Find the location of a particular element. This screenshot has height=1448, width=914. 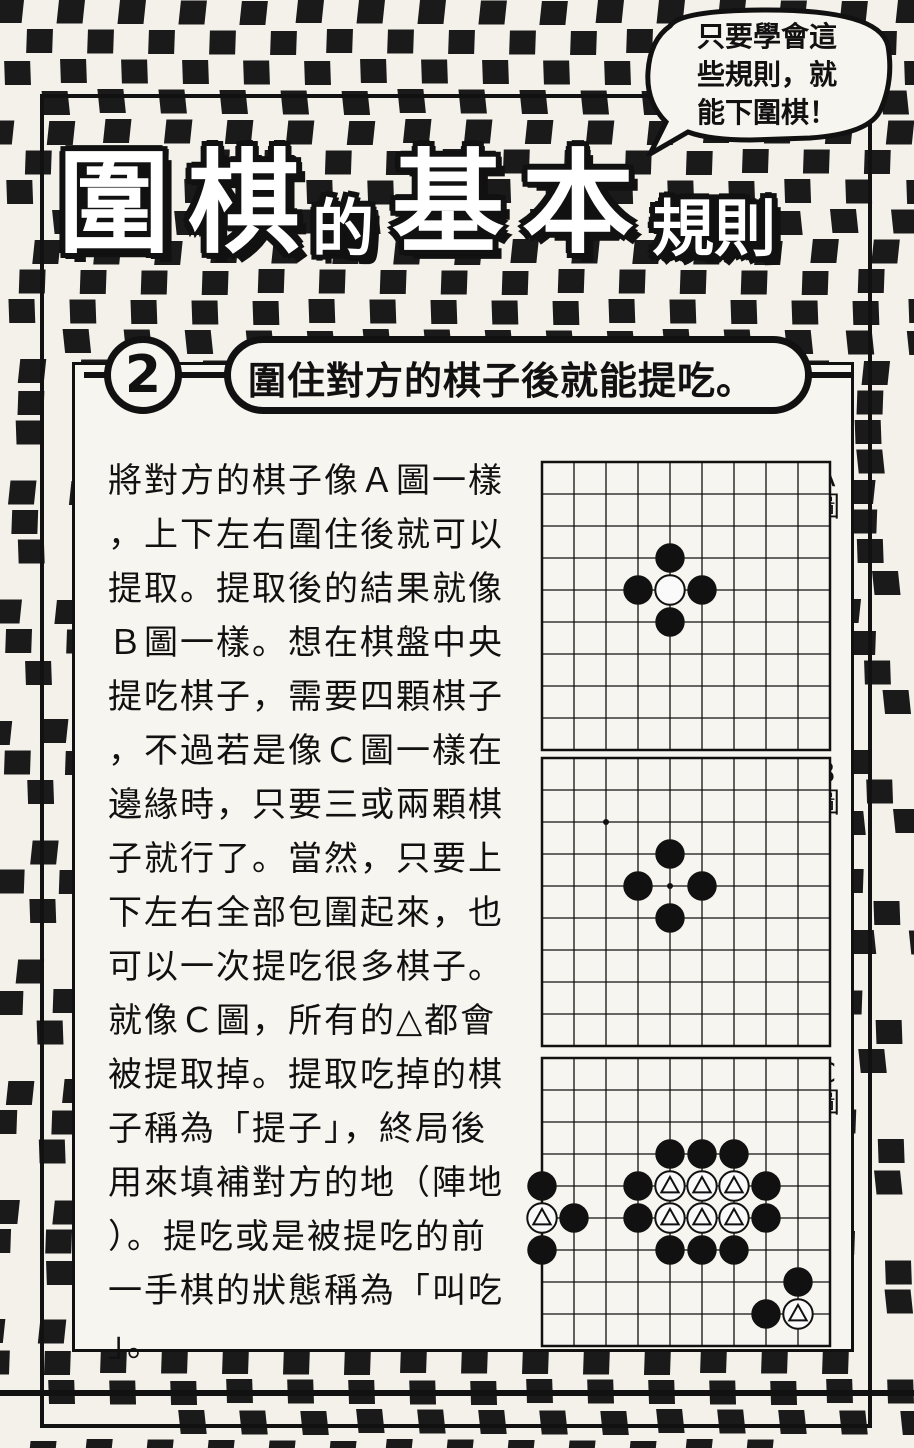

board-c is located at coordinates (679, 1202).